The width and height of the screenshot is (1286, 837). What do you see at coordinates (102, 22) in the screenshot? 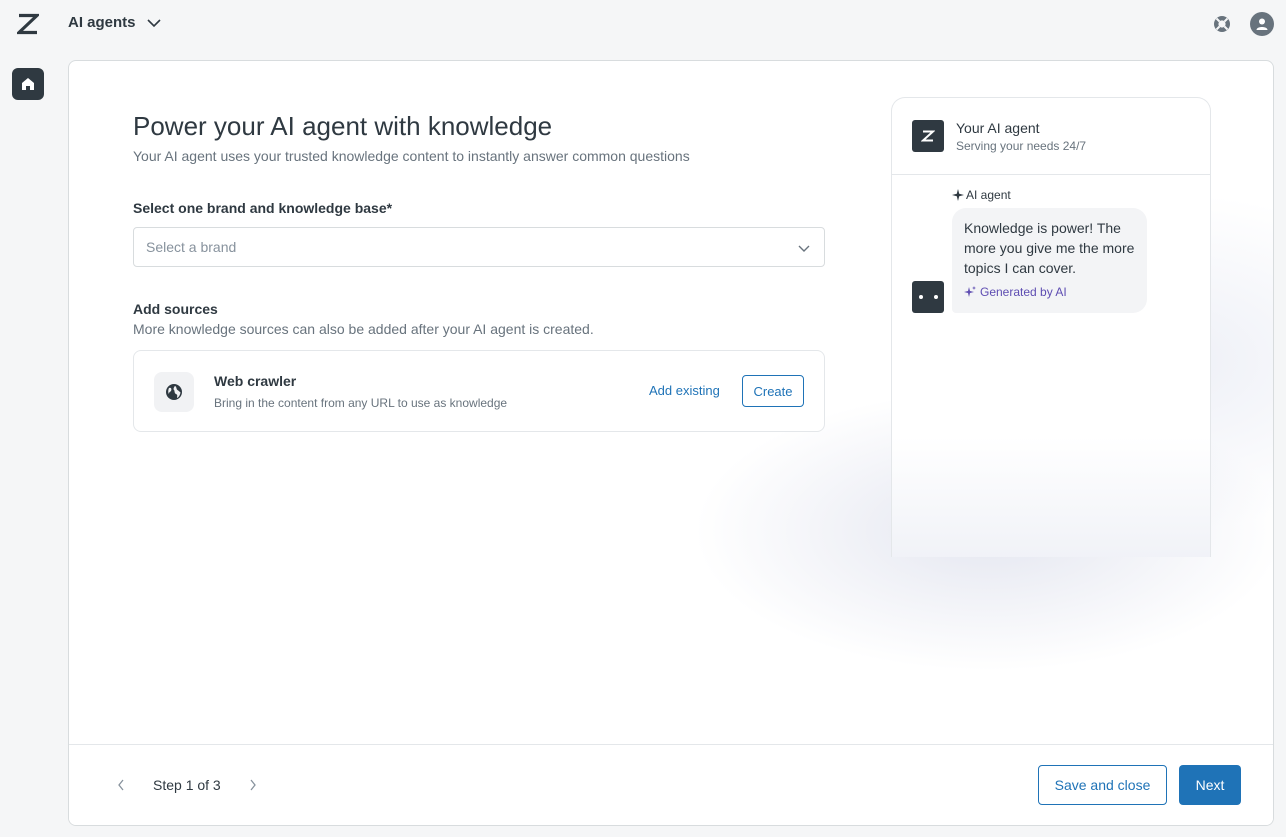
I see `product-name: AI agents` at bounding box center [102, 22].